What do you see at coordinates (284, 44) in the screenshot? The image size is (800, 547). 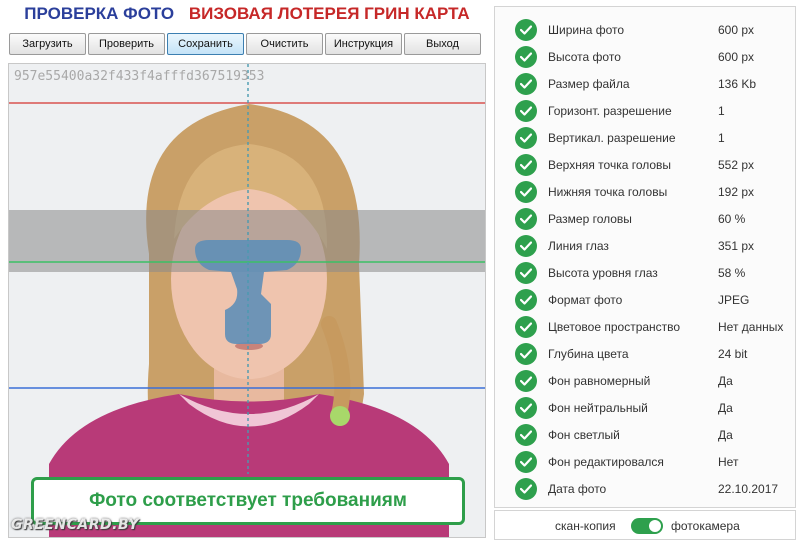 I see `clear-button: Очистить` at bounding box center [284, 44].